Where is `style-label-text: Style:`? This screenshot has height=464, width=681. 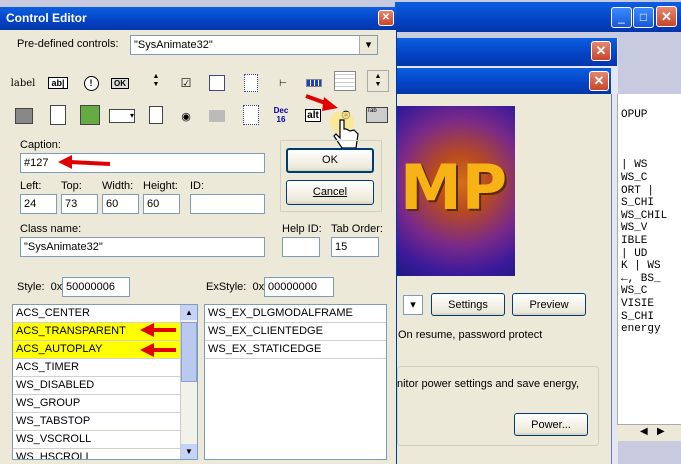
style-label-text: Style: is located at coordinates (31, 287).